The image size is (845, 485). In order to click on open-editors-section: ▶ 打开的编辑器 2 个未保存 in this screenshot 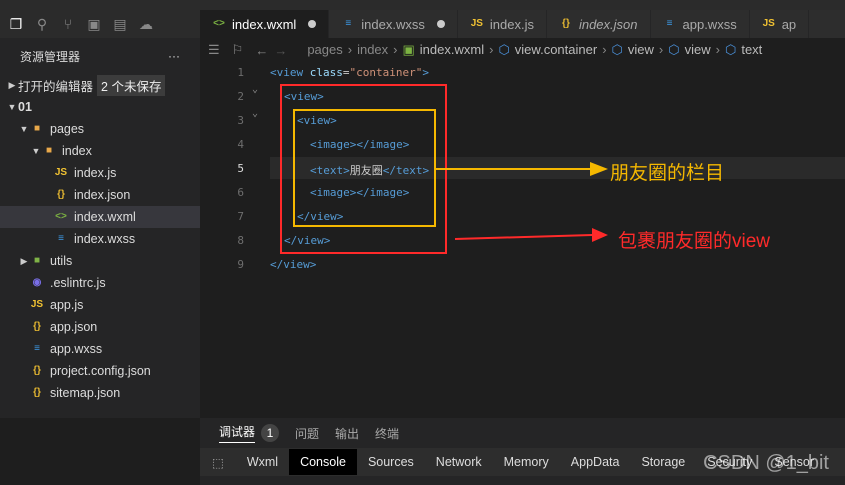, I will do `click(100, 85)`.